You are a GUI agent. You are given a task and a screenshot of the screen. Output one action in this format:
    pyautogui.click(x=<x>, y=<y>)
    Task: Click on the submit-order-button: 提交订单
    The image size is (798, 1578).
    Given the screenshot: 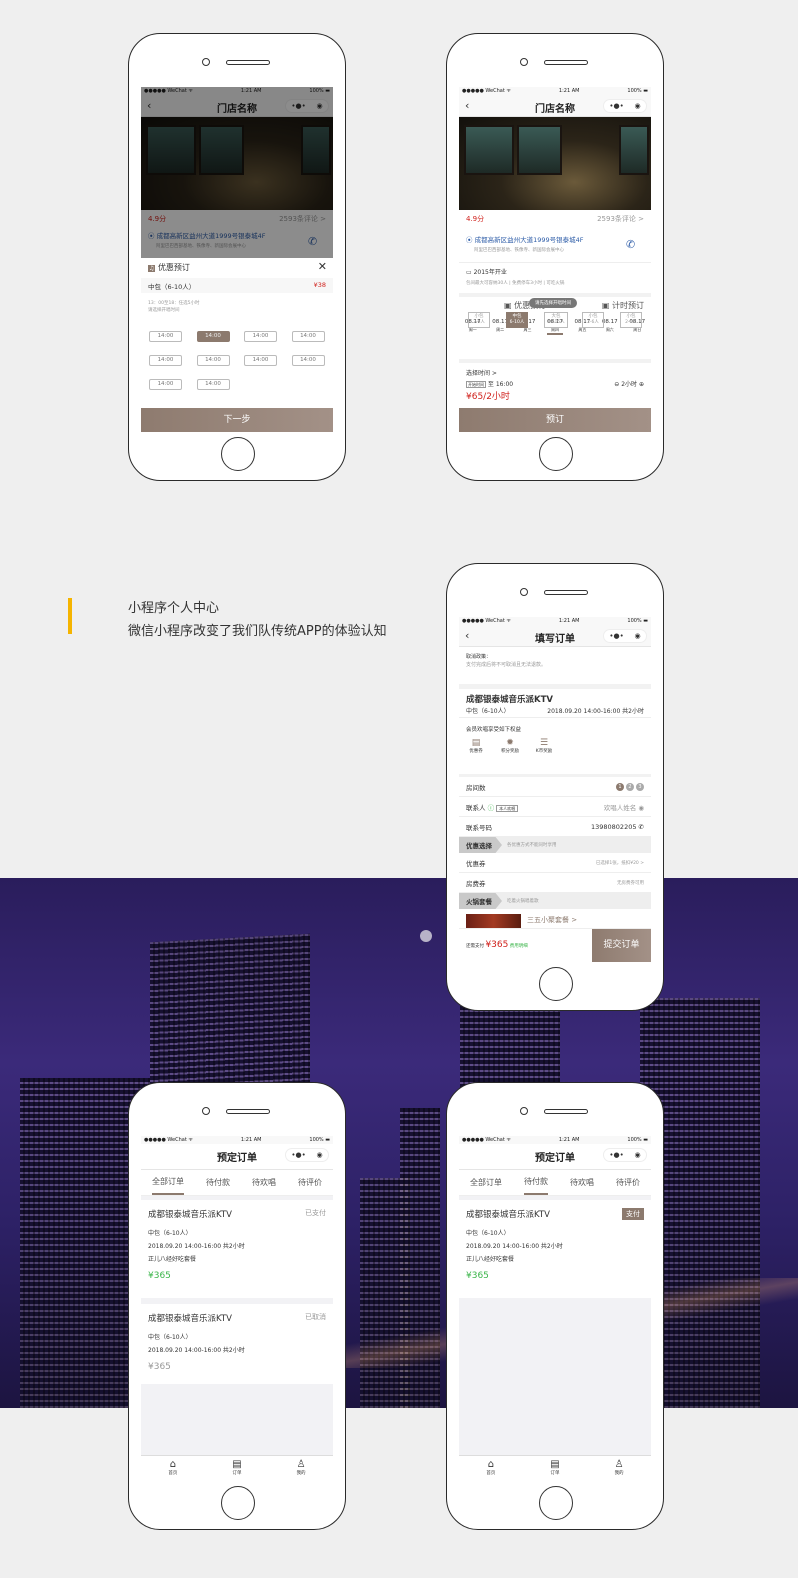 What is the action you would take?
    pyautogui.click(x=621, y=945)
    